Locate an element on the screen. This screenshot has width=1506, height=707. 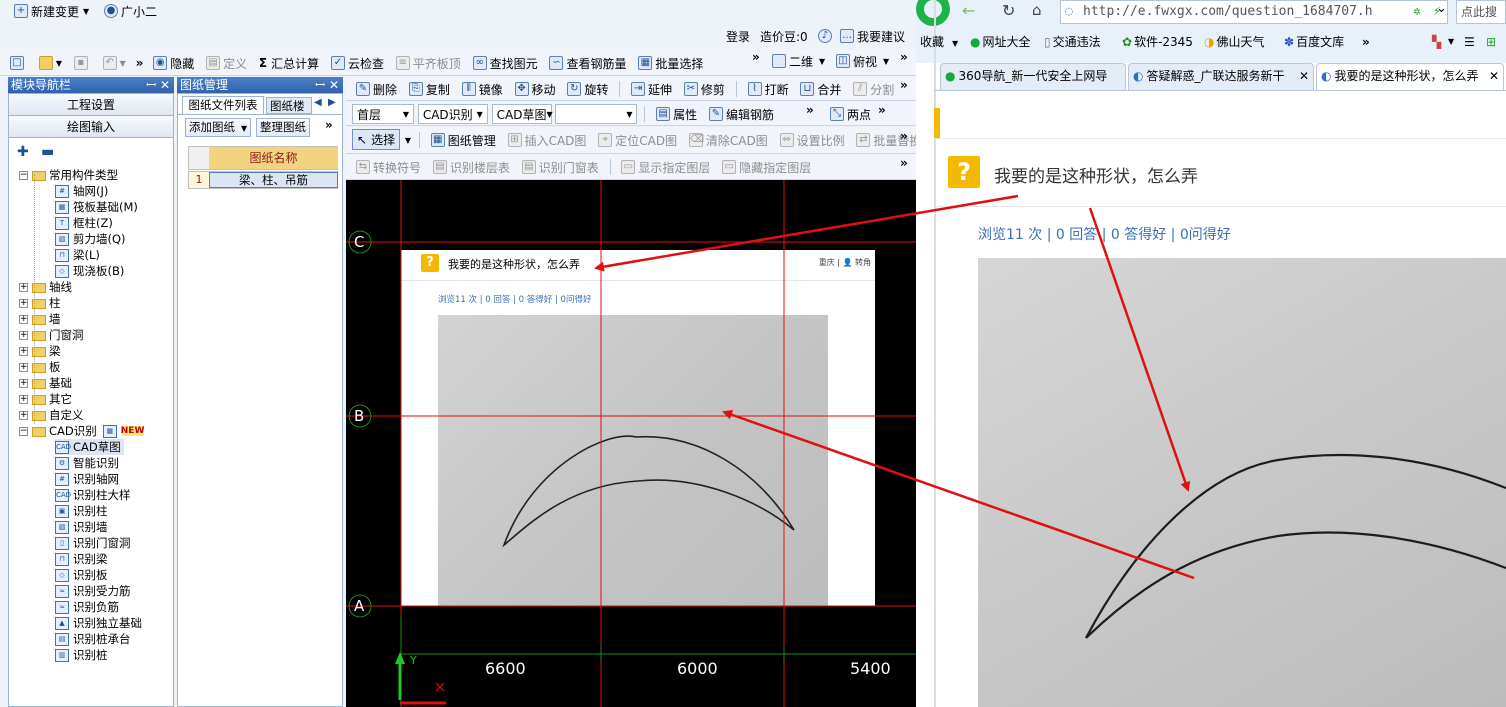
tree-item-axis-grid: # 轴网(J) is located at coordinates (81, 191).